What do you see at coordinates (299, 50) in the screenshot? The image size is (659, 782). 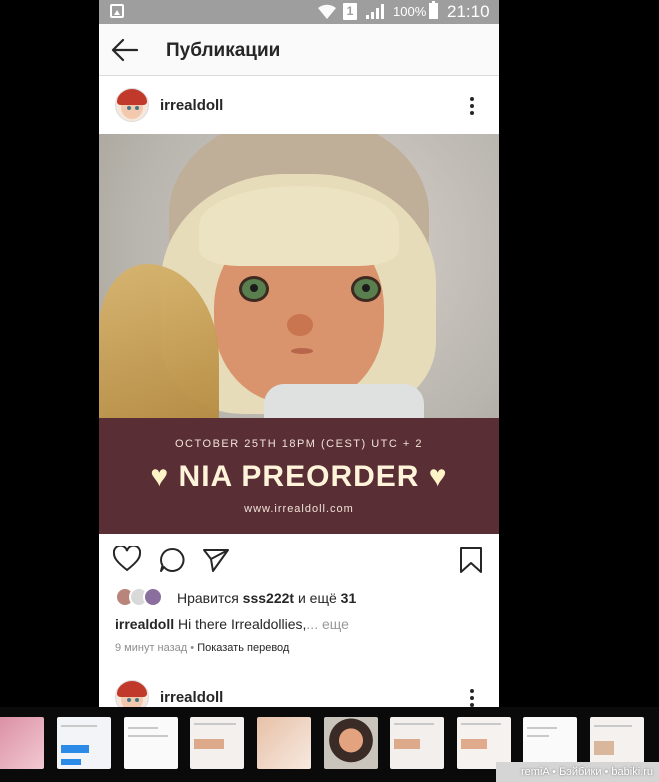 I see `app-header: Публикации` at bounding box center [299, 50].